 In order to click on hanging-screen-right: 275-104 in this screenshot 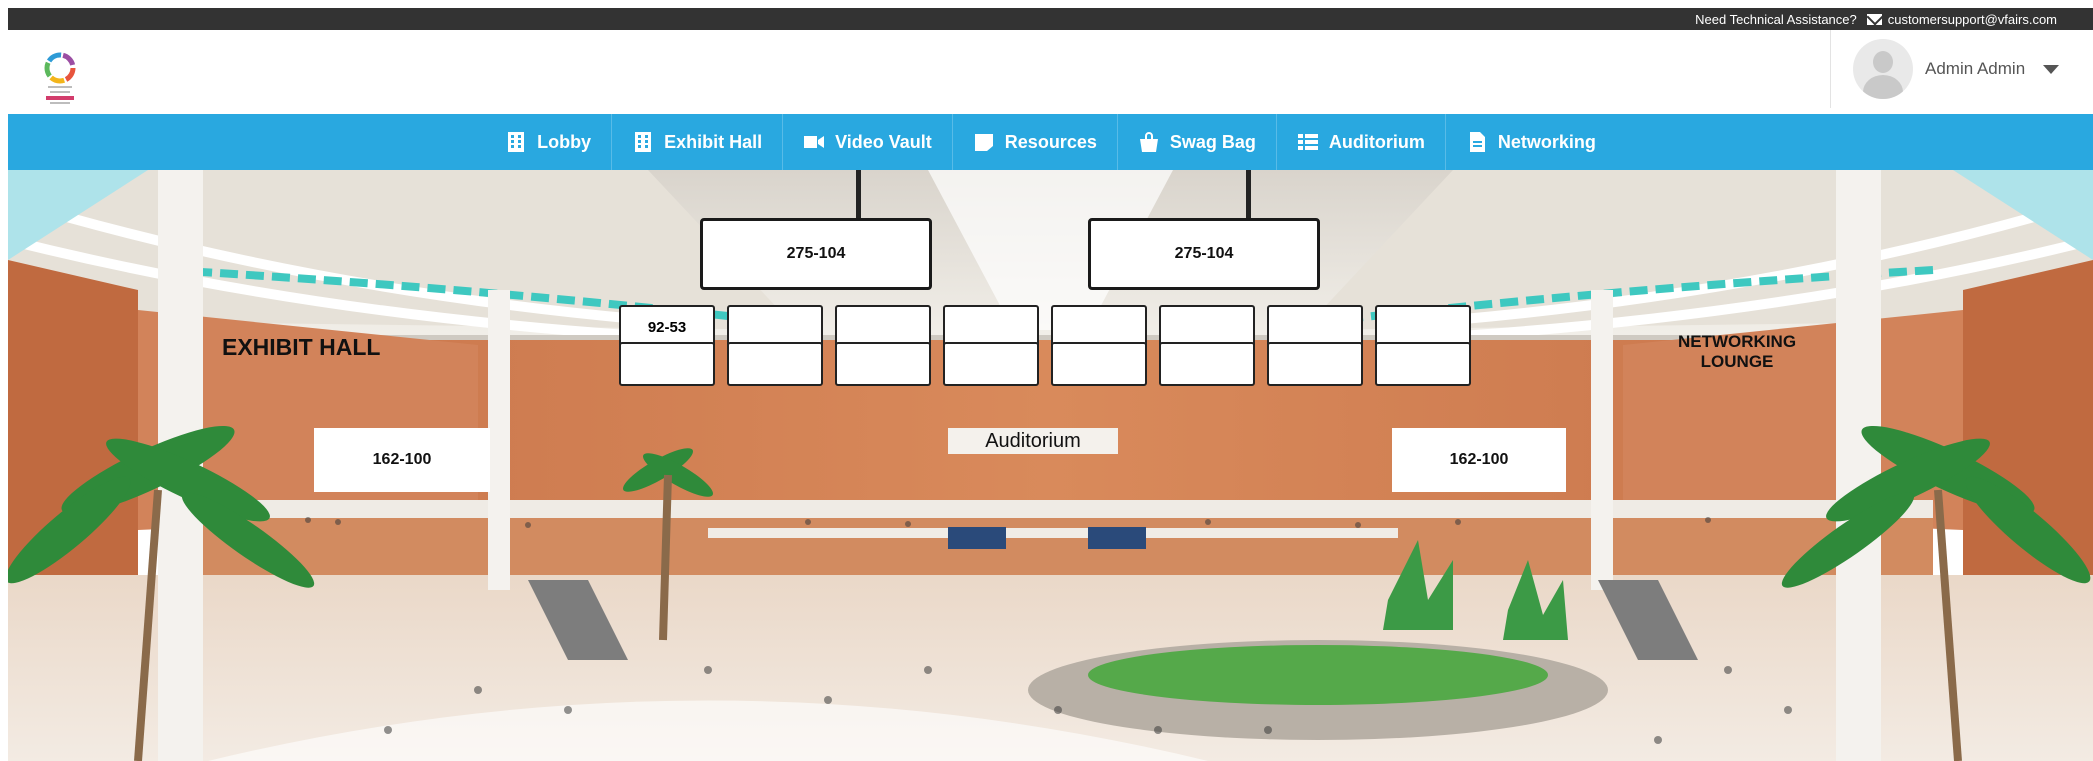, I will do `click(1204, 254)`.